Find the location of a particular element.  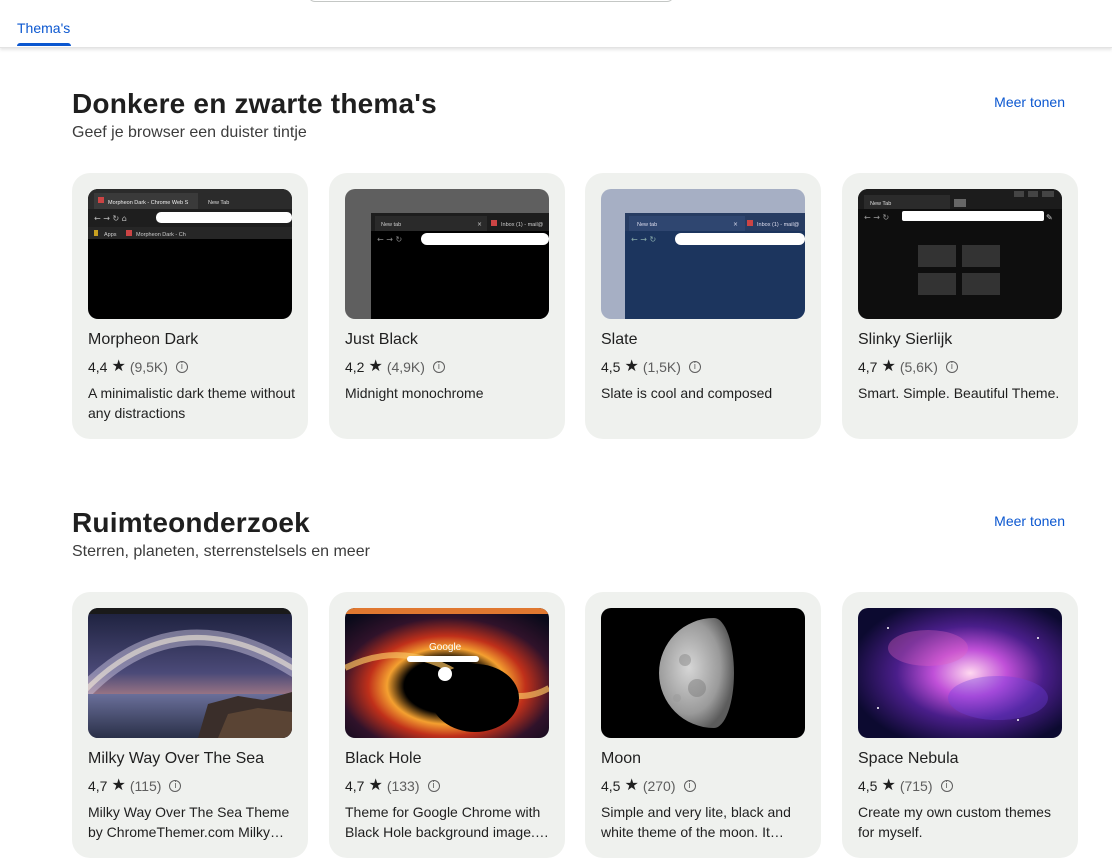

svg-text: Morpheon Dark - Chrome Web S is located at coordinates (148, 203).